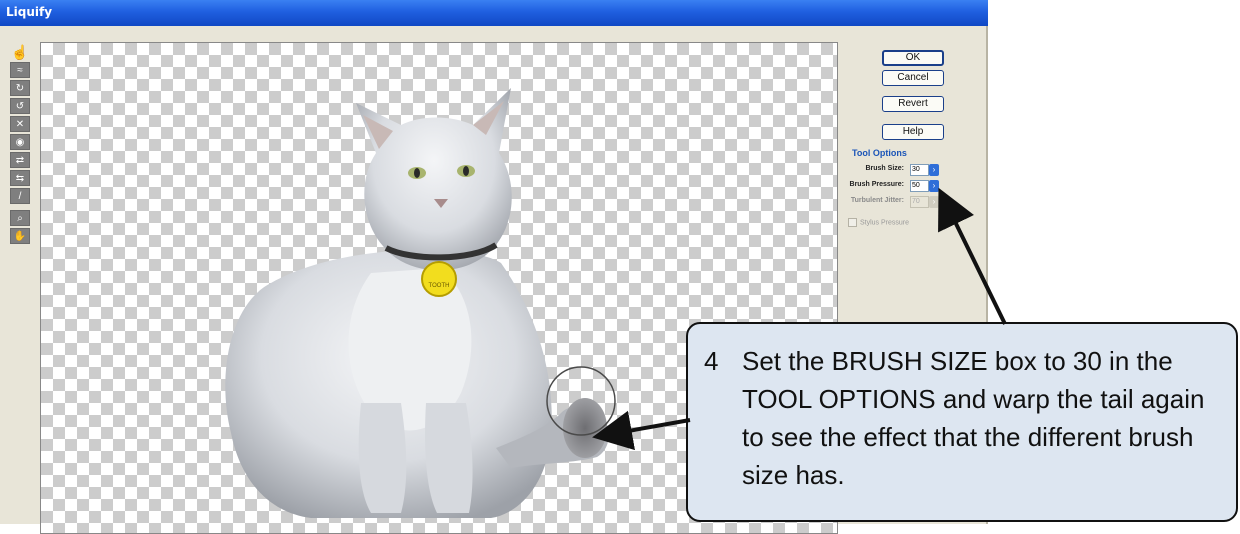 This screenshot has height=534, width=1240. What do you see at coordinates (876, 184) in the screenshot?
I see `brush-pressure-label: Brush Pressure:` at bounding box center [876, 184].